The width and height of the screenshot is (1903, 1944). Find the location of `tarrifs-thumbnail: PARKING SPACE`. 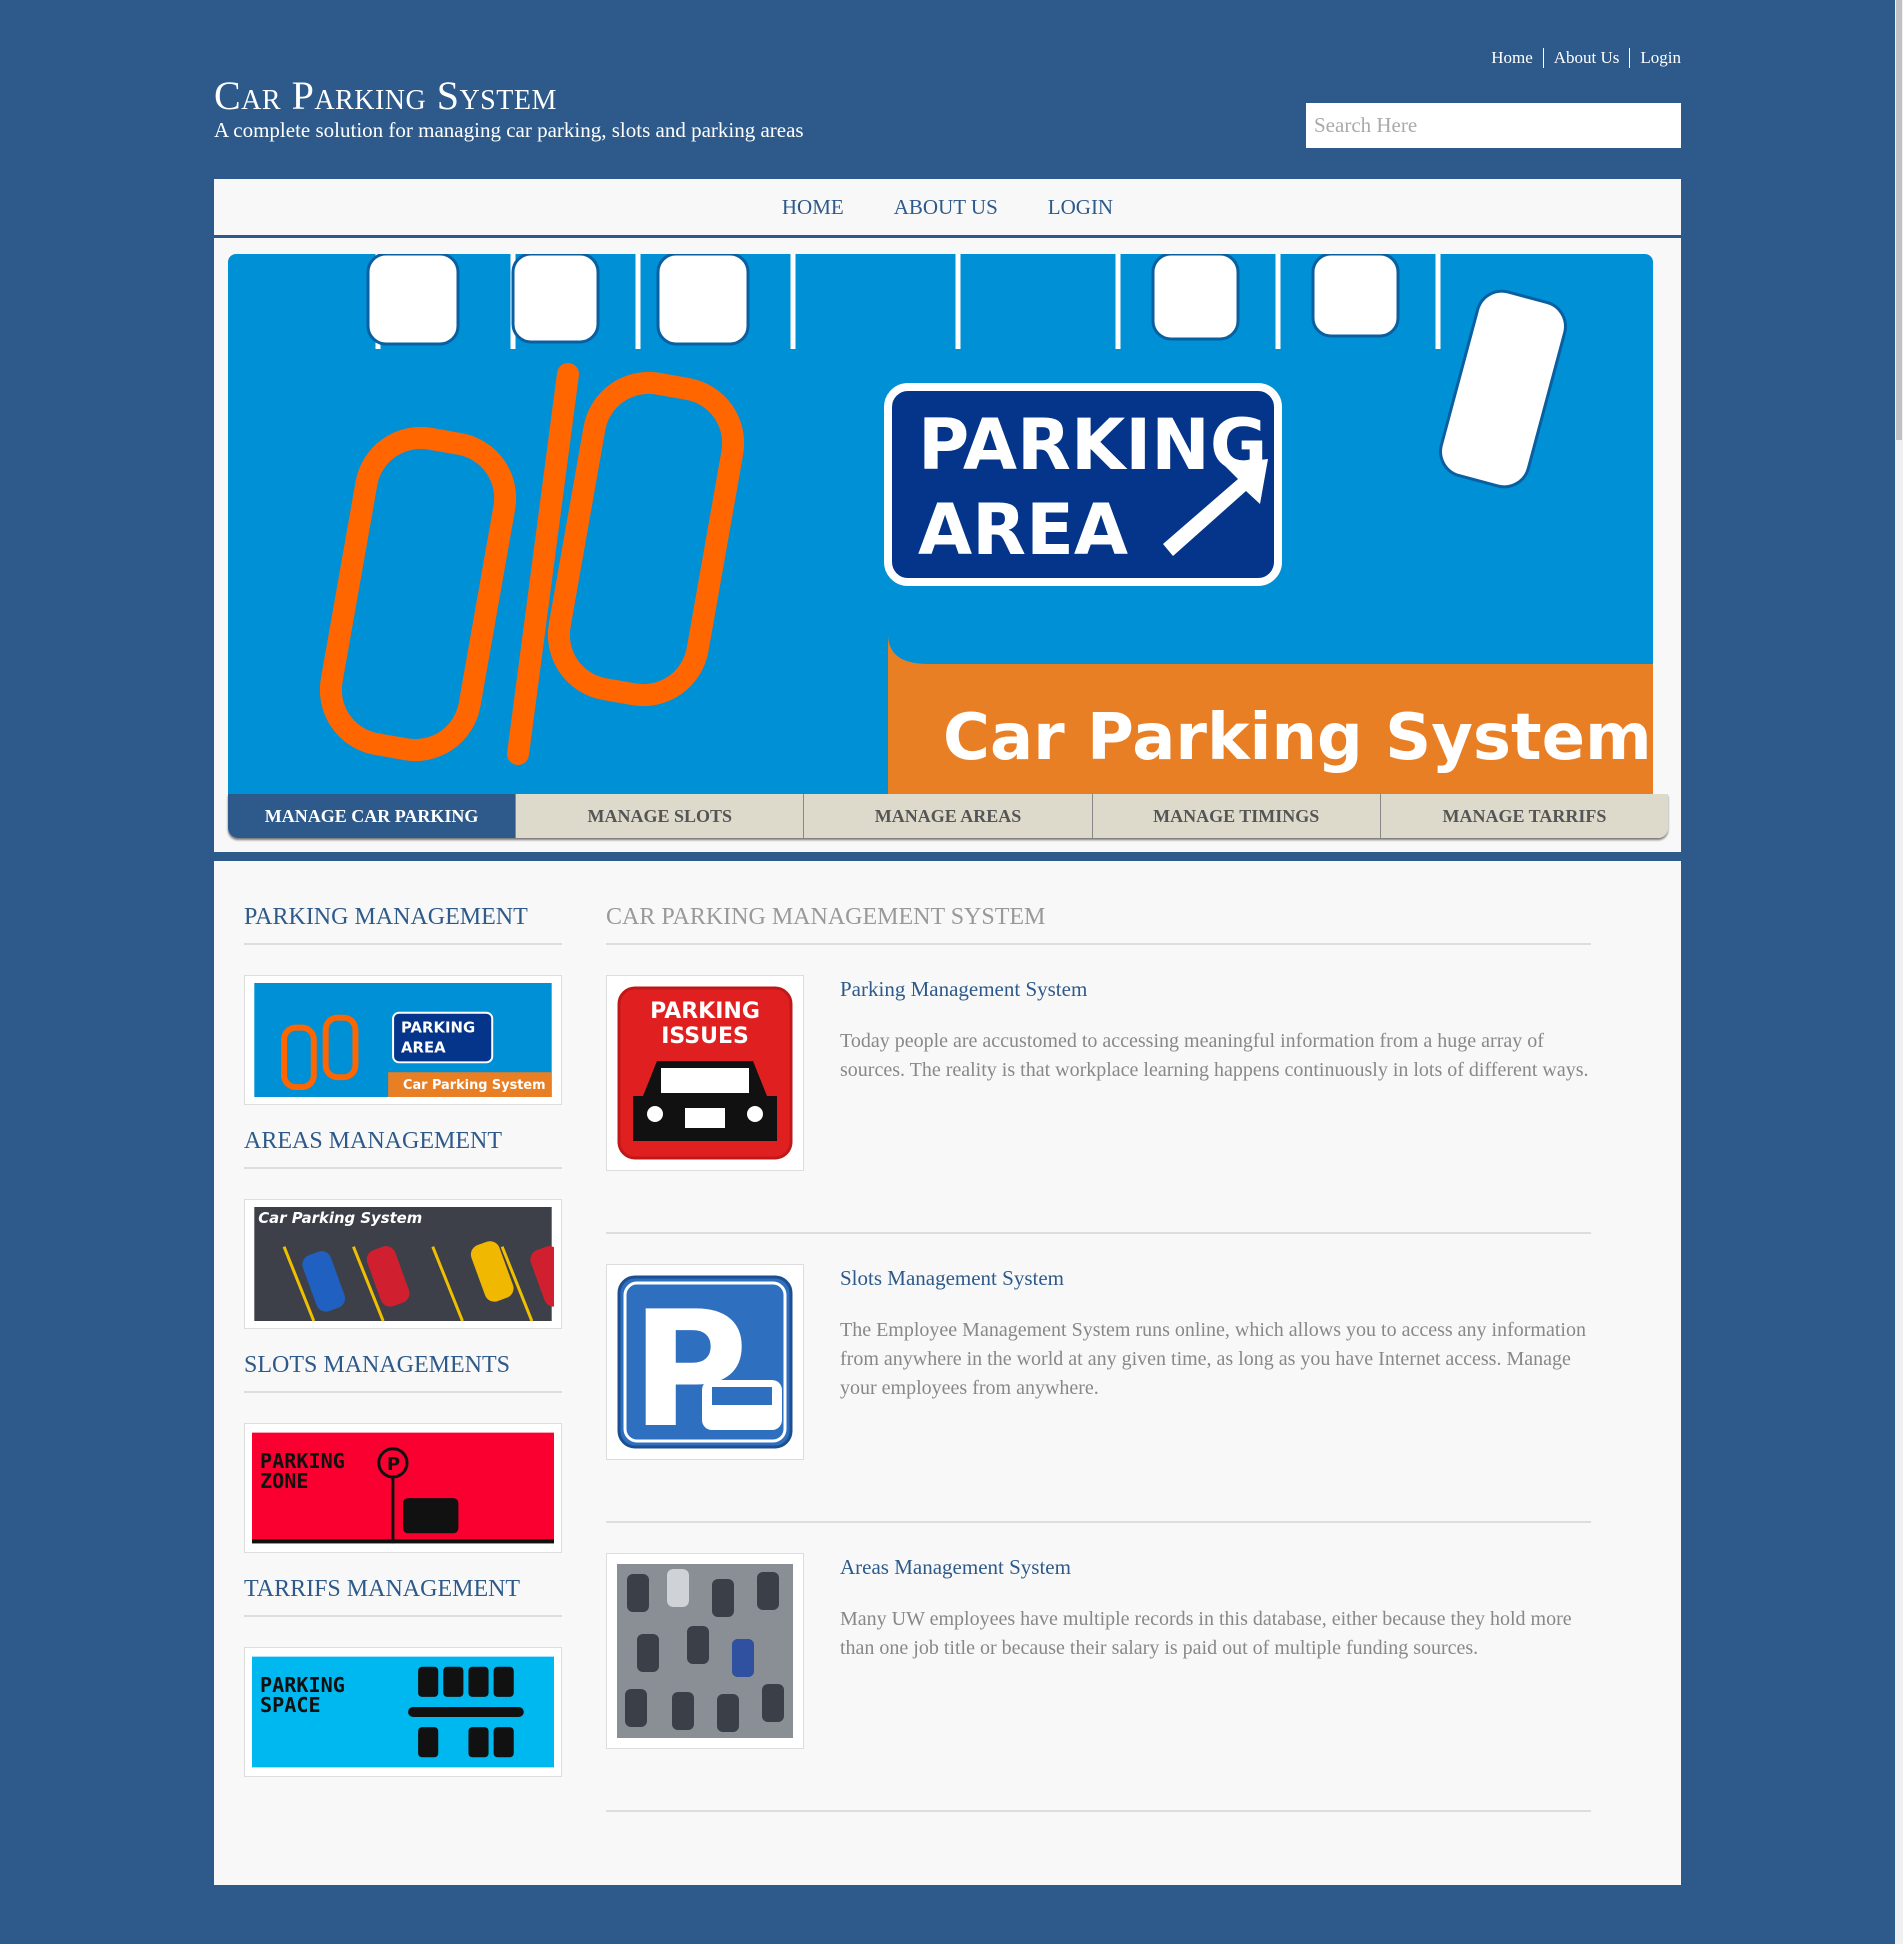

tarrifs-thumbnail: PARKING SPACE is located at coordinates (403, 1712).